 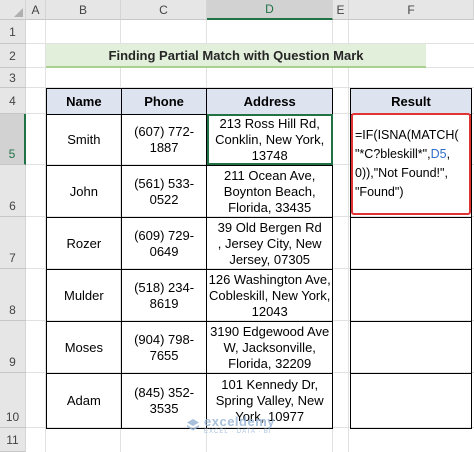 I want to click on phone-cell: (609) 729- 0649, so click(x=164, y=243).